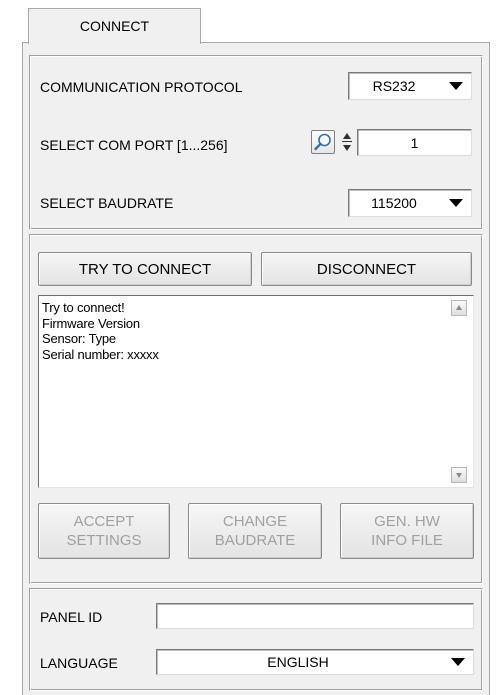  Describe the element at coordinates (71, 617) in the screenshot. I see `panel-id-label: PANEL ID` at that location.